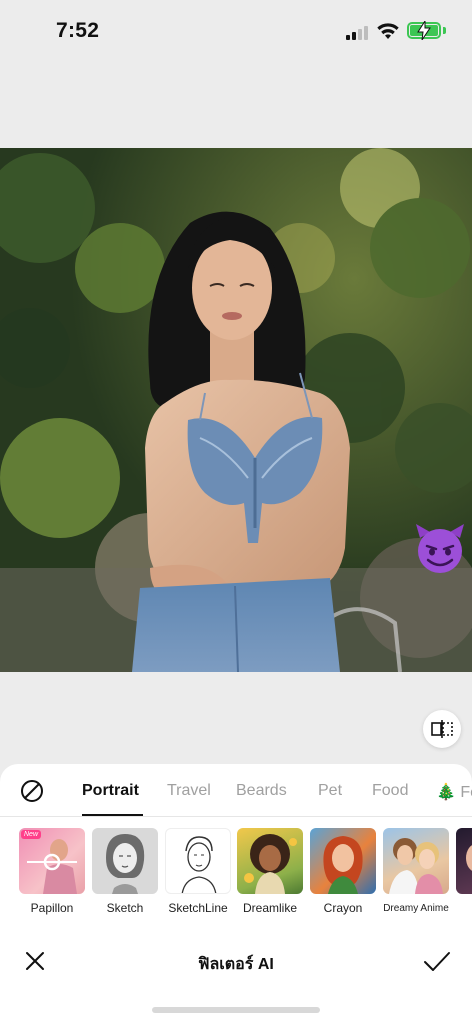  What do you see at coordinates (31, 834) in the screenshot?
I see `new-badge: New` at bounding box center [31, 834].